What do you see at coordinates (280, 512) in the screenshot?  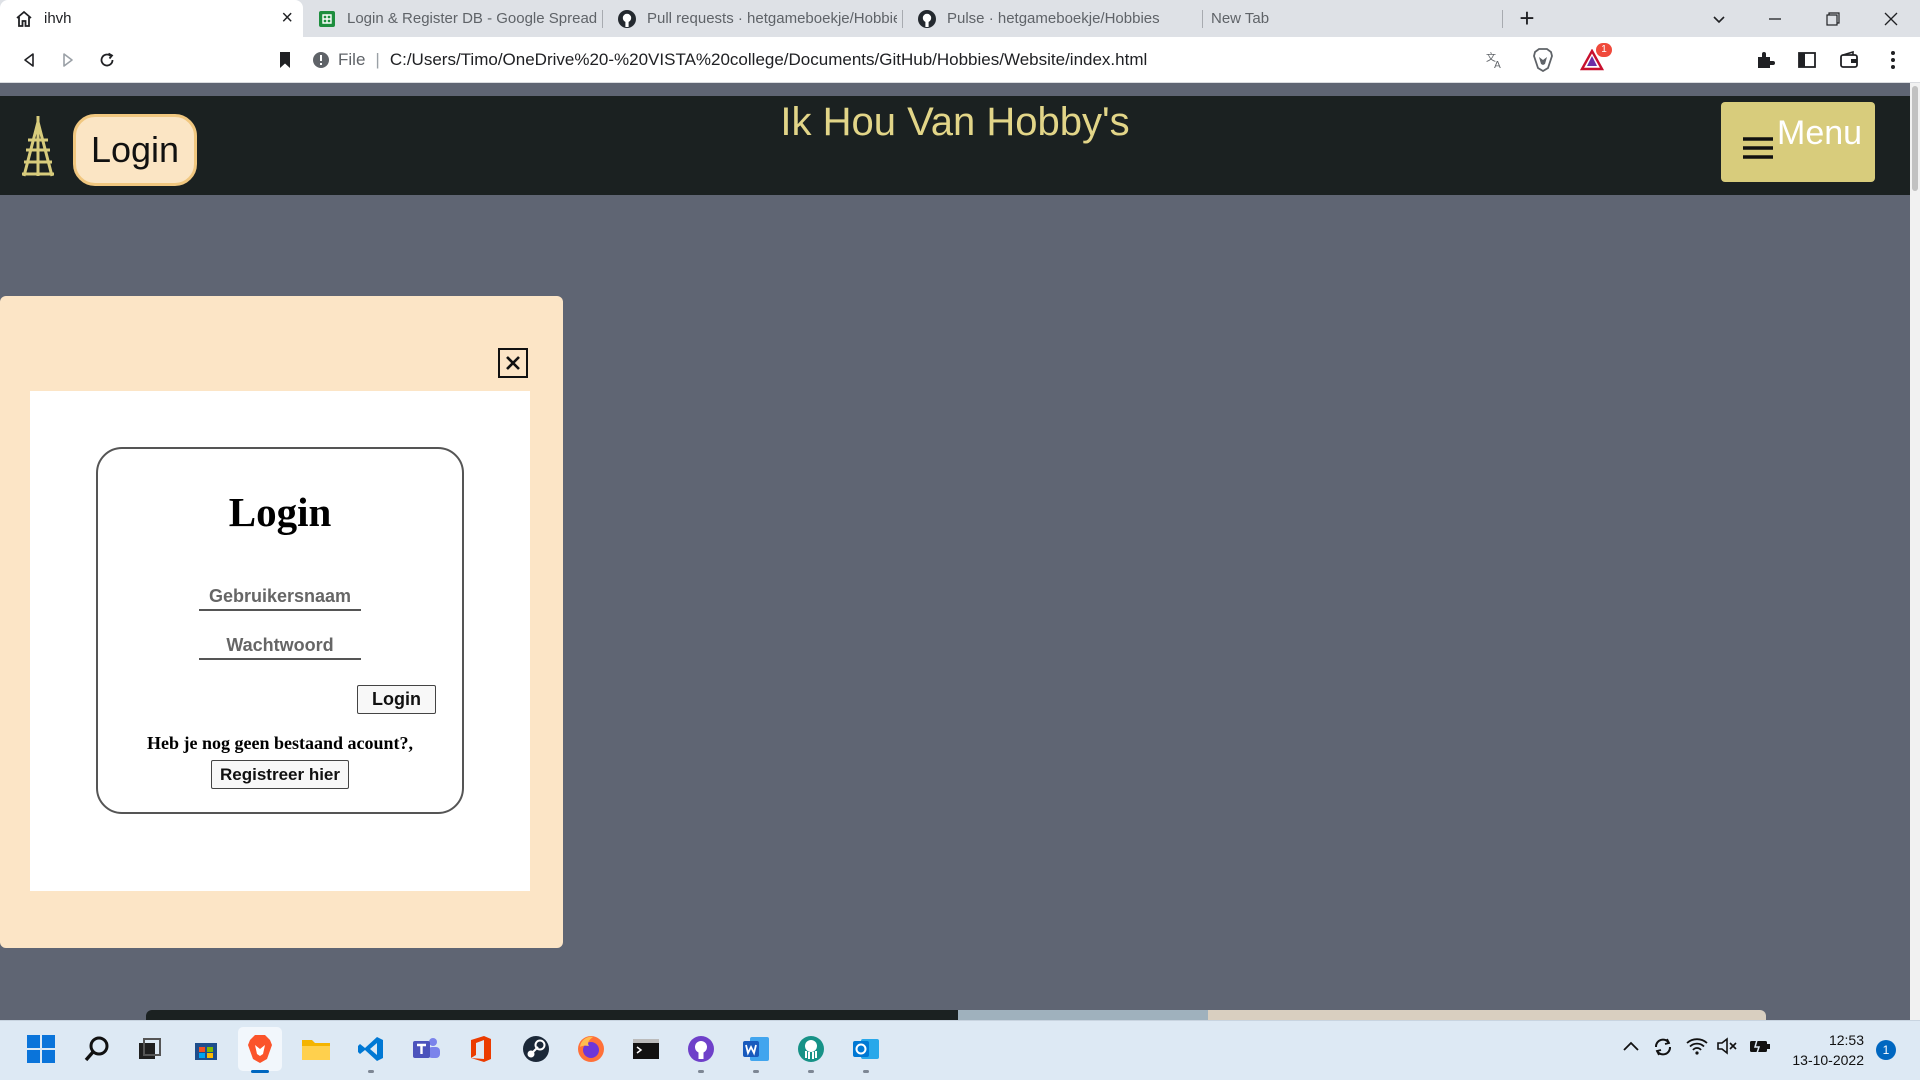 I see `login-heading: Login` at bounding box center [280, 512].